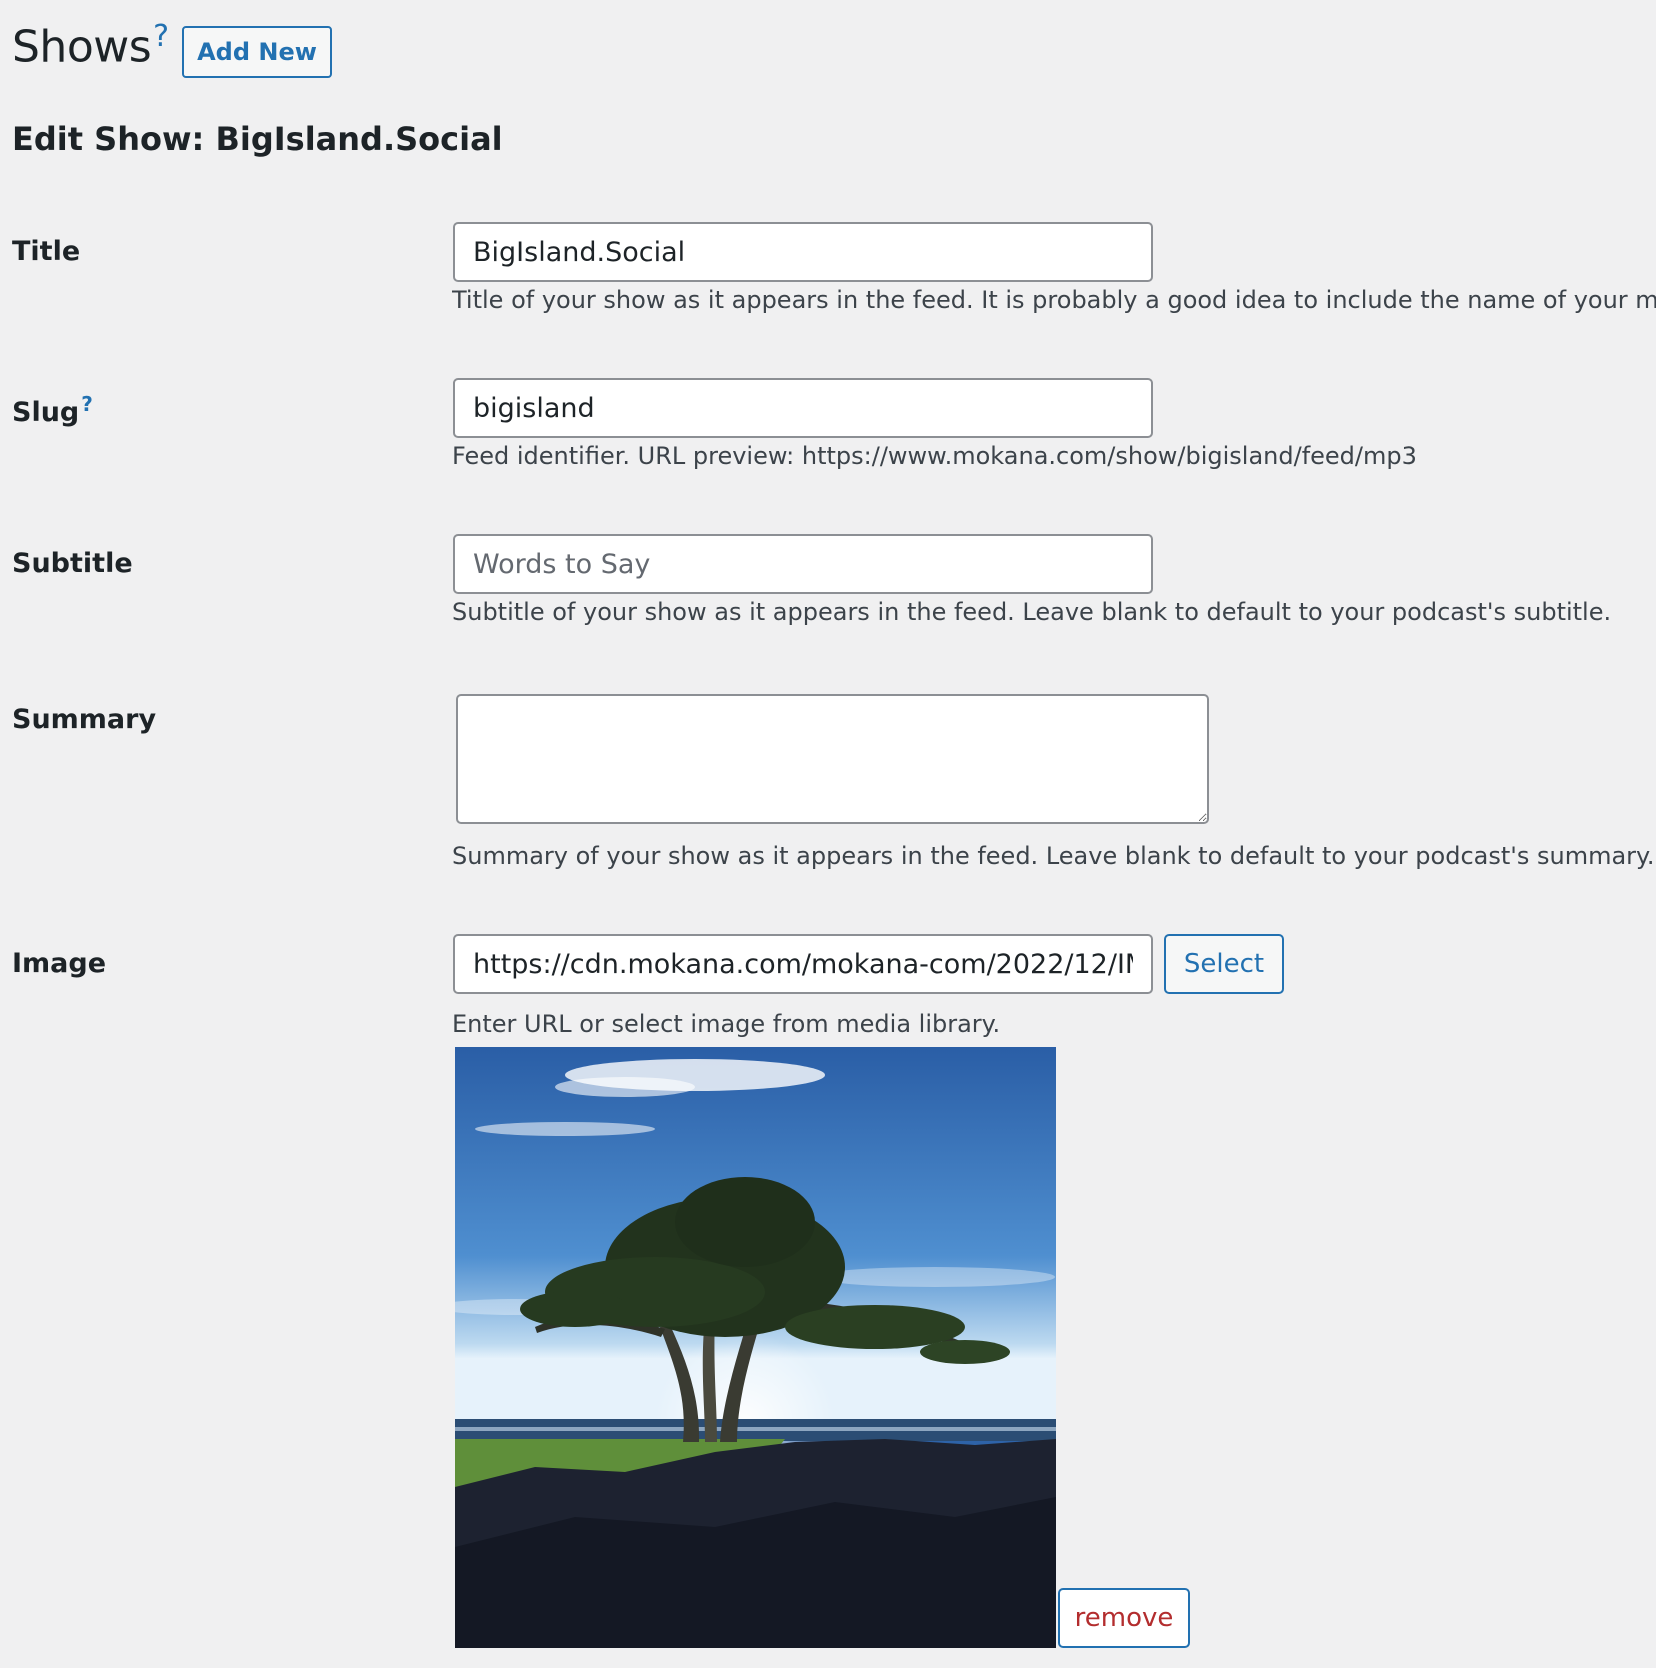  I want to click on add-new-button: Add New, so click(257, 52).